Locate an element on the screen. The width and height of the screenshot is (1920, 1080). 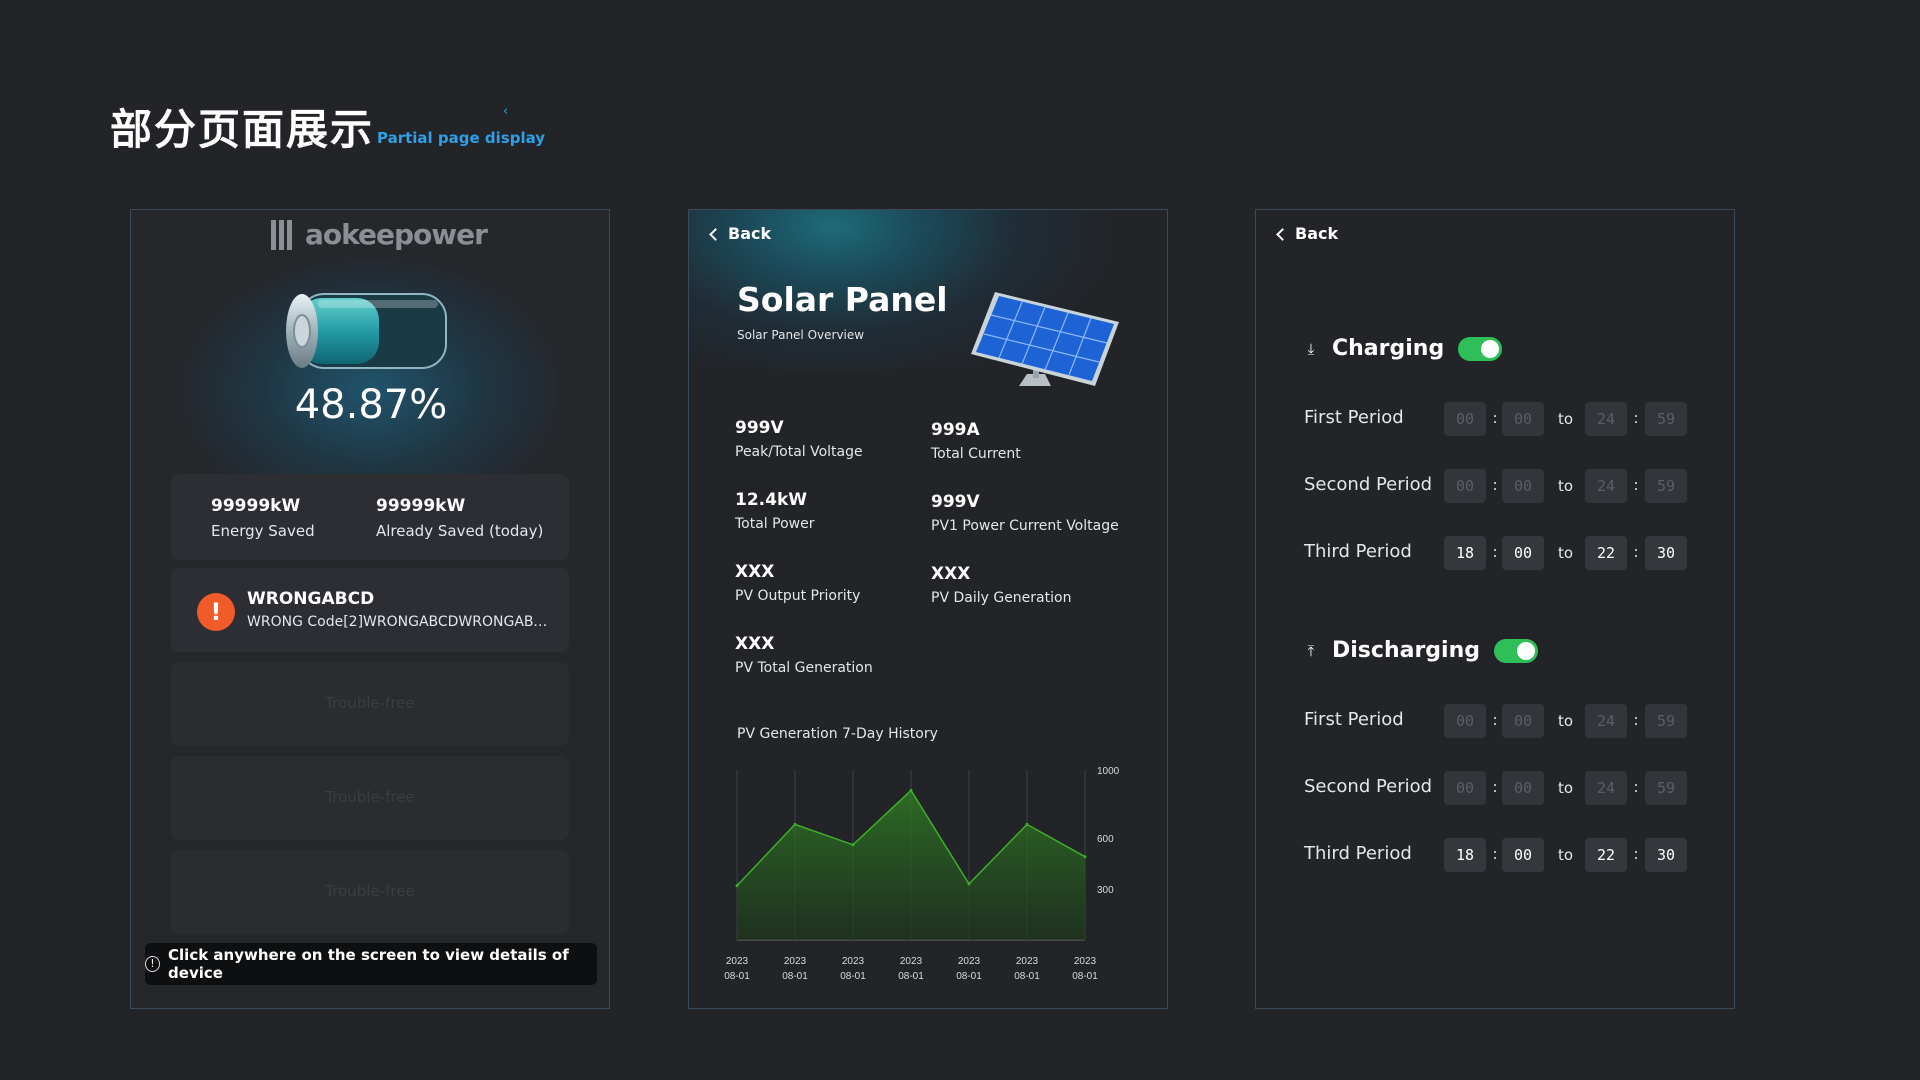
charge-icon: ⤓ is located at coordinates (1311, 348).